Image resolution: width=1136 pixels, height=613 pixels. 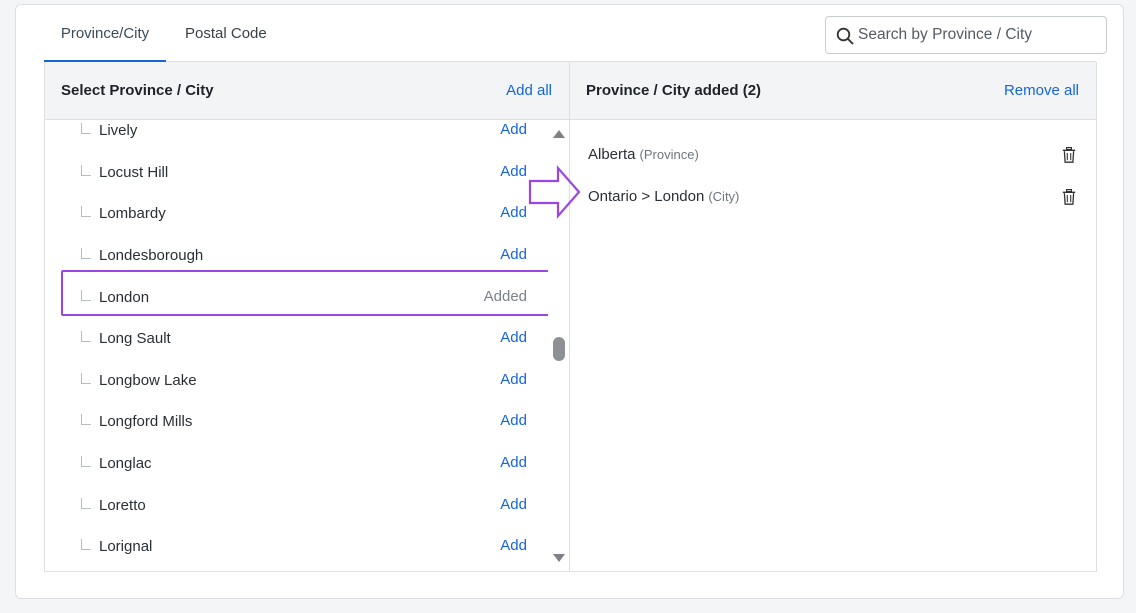 What do you see at coordinates (559, 349) in the screenshot?
I see `scrollbar-thumb` at bounding box center [559, 349].